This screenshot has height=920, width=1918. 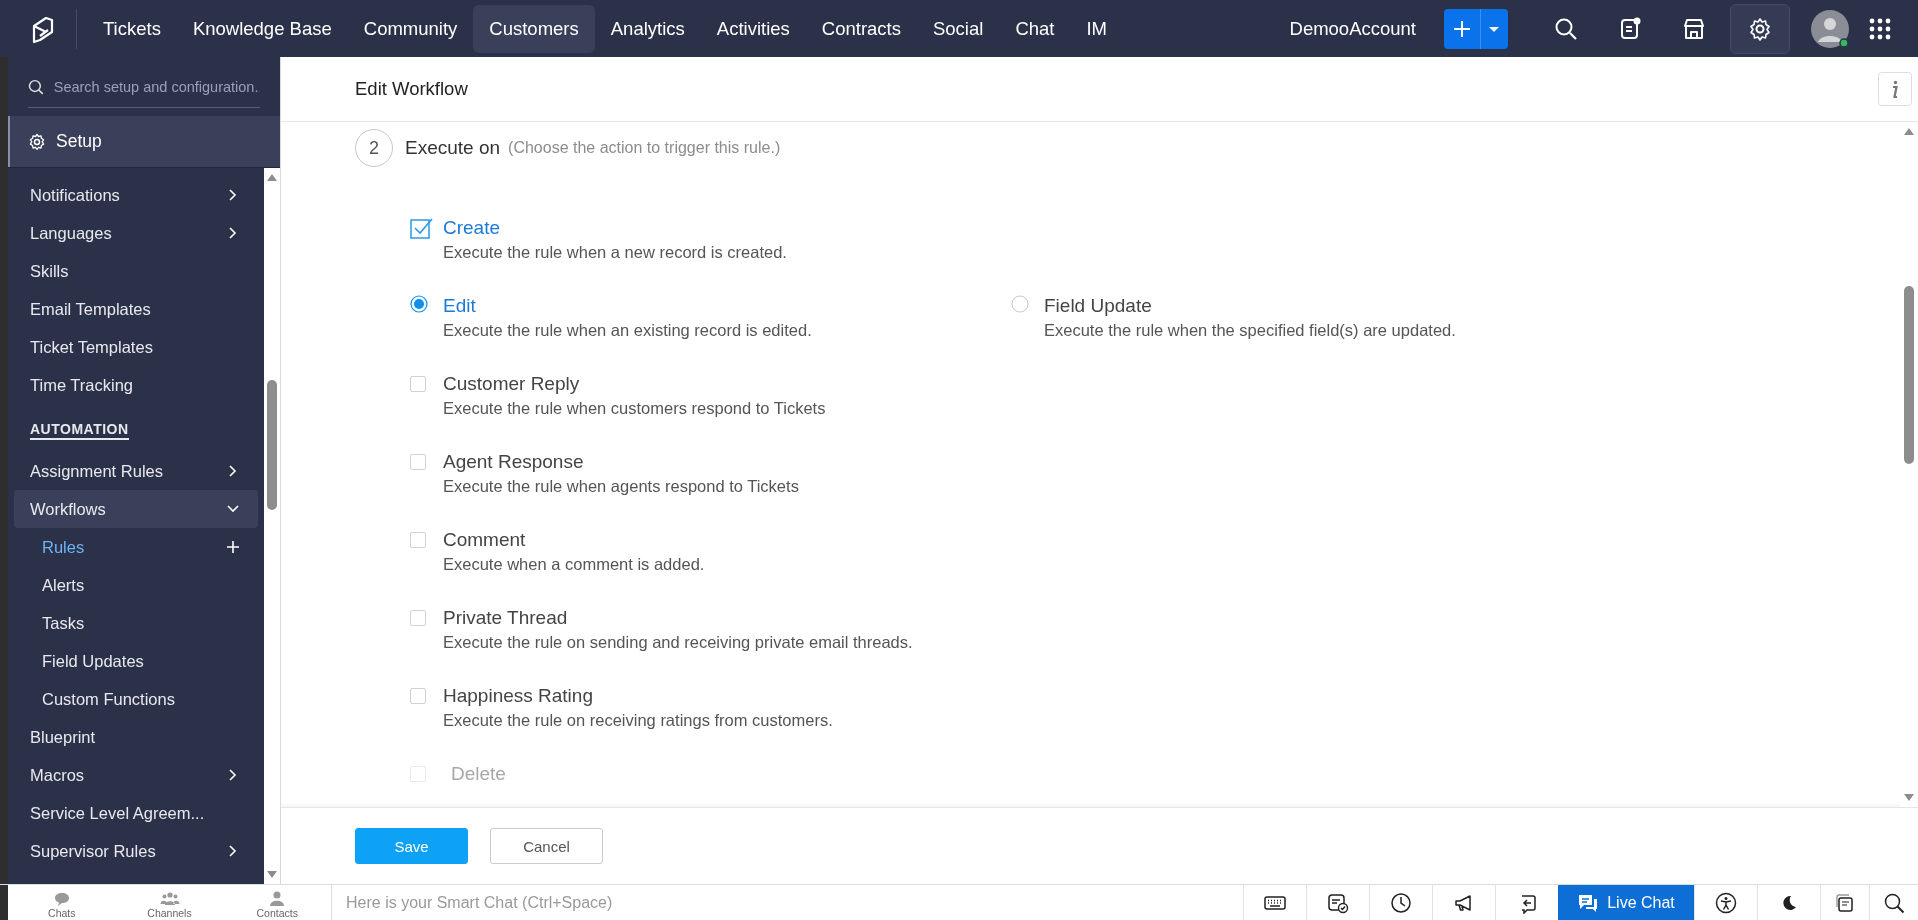 What do you see at coordinates (136, 699) in the screenshot?
I see `sidebar-subitem: Custom Functions` at bounding box center [136, 699].